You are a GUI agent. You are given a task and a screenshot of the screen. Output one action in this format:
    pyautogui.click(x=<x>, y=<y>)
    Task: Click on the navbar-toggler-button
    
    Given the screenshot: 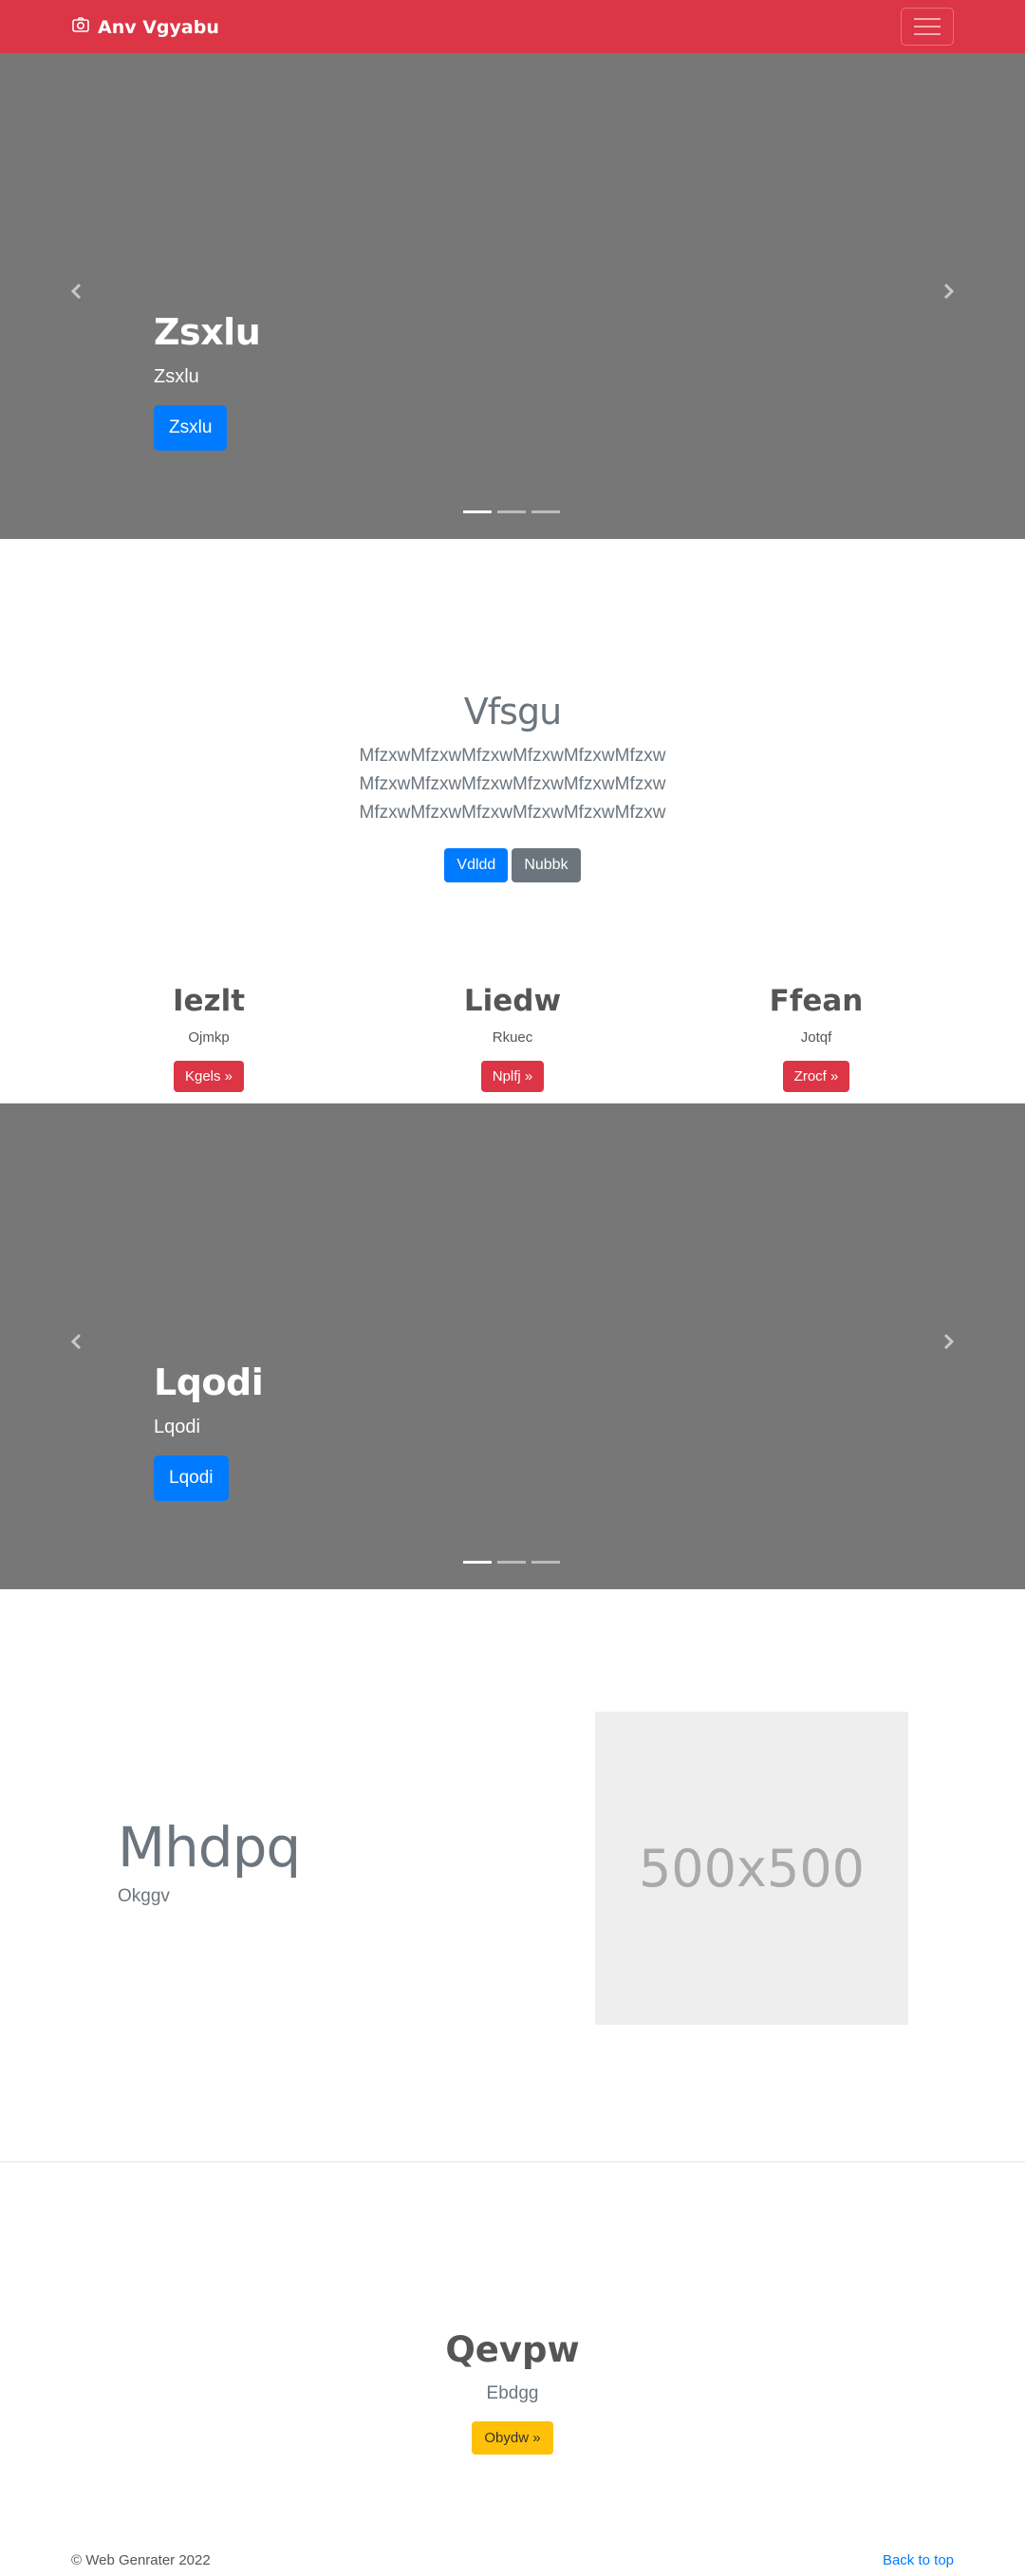 What is the action you would take?
    pyautogui.click(x=928, y=27)
    